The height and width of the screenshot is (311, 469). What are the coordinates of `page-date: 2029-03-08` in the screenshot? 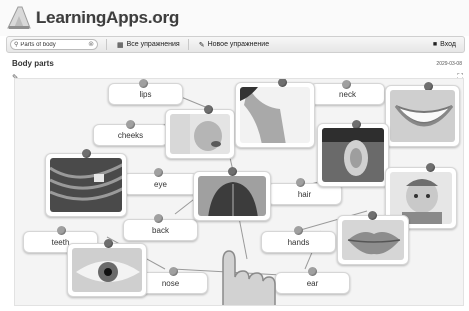 It's located at (449, 64).